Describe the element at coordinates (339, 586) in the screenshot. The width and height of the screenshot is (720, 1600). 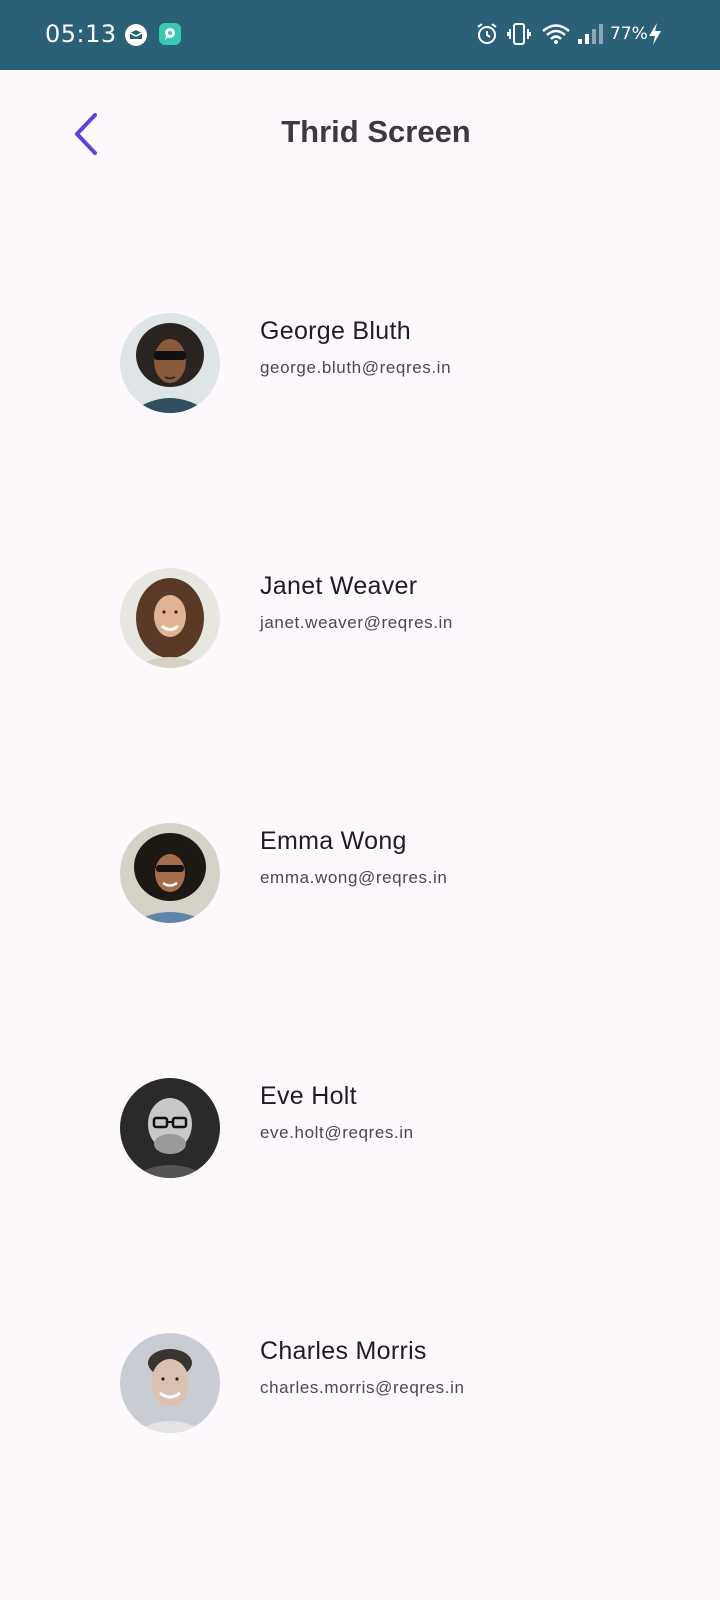
I see `user-name: Janet Weaver` at that location.